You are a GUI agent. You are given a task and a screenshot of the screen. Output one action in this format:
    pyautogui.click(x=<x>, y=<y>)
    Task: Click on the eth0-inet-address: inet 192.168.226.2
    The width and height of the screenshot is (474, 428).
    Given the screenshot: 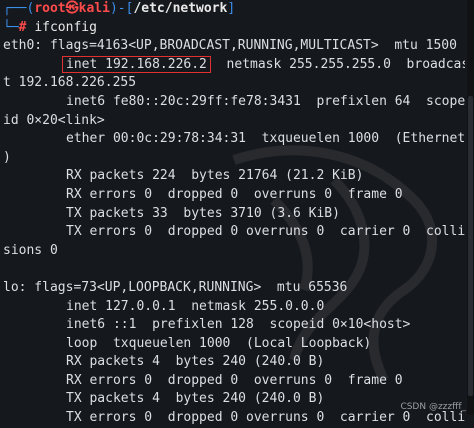 What is the action you would take?
    pyautogui.click(x=136, y=64)
    